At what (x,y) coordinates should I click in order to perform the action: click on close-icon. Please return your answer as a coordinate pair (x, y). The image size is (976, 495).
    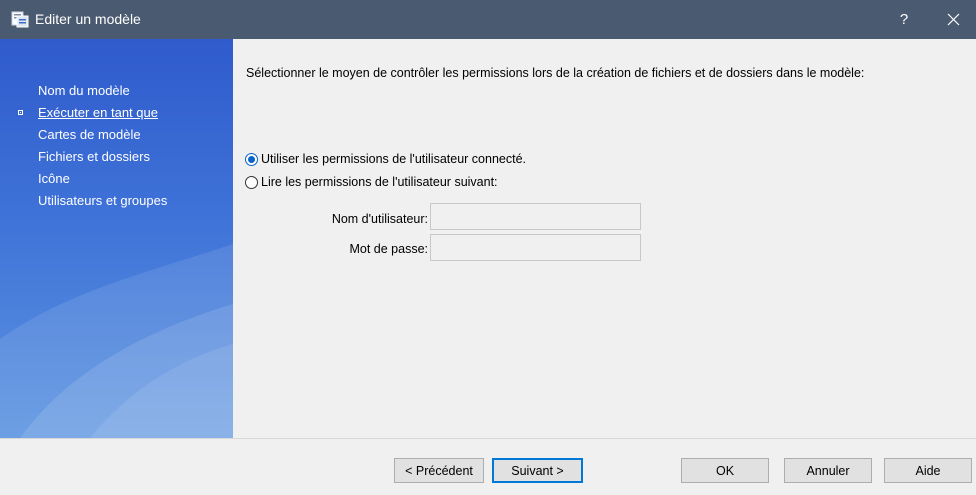
    Looking at the image, I should click on (953, 19).